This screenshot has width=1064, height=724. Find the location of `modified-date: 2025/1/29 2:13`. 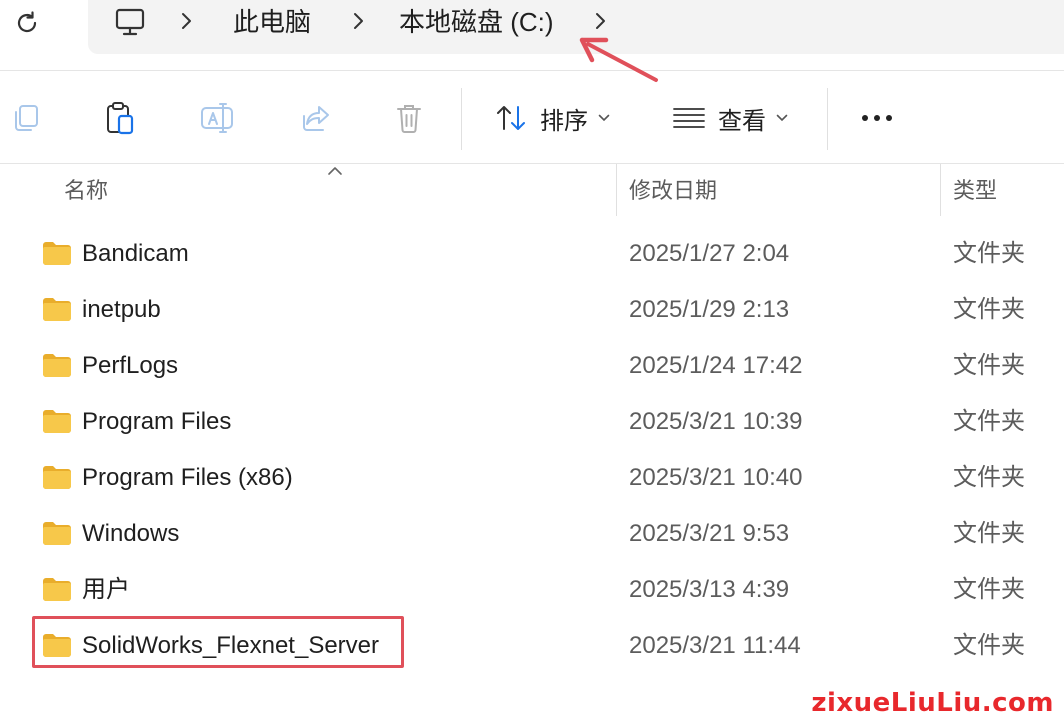

modified-date: 2025/1/29 2:13 is located at coordinates (709, 309).